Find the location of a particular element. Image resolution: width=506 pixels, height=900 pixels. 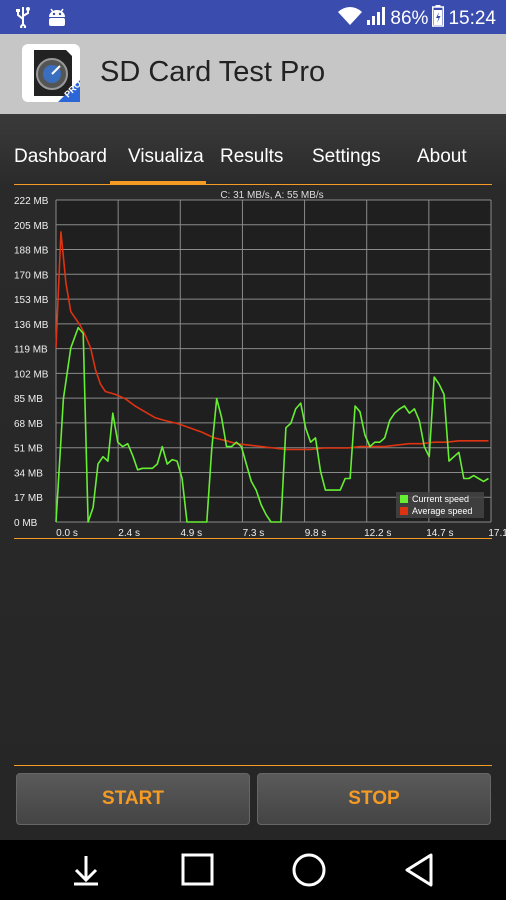

chart-divider is located at coordinates (253, 538).